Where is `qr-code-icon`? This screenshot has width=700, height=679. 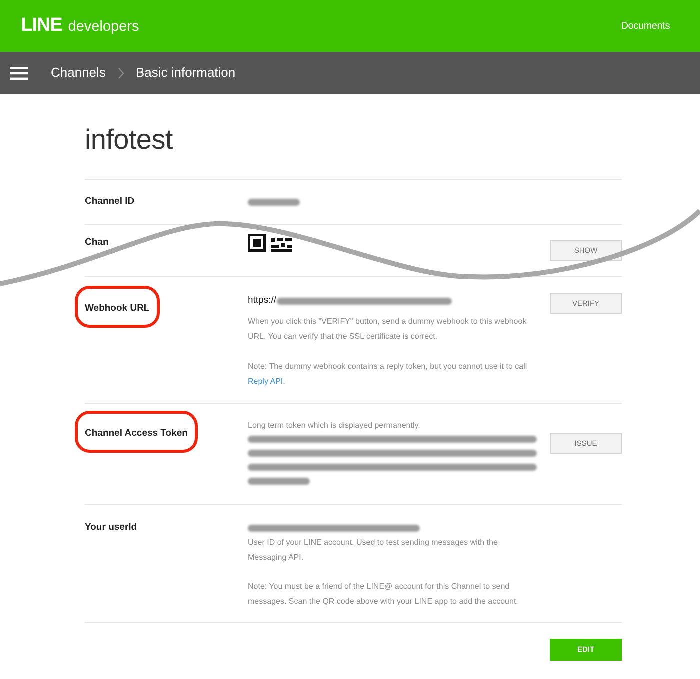
qr-code-icon is located at coordinates (270, 243).